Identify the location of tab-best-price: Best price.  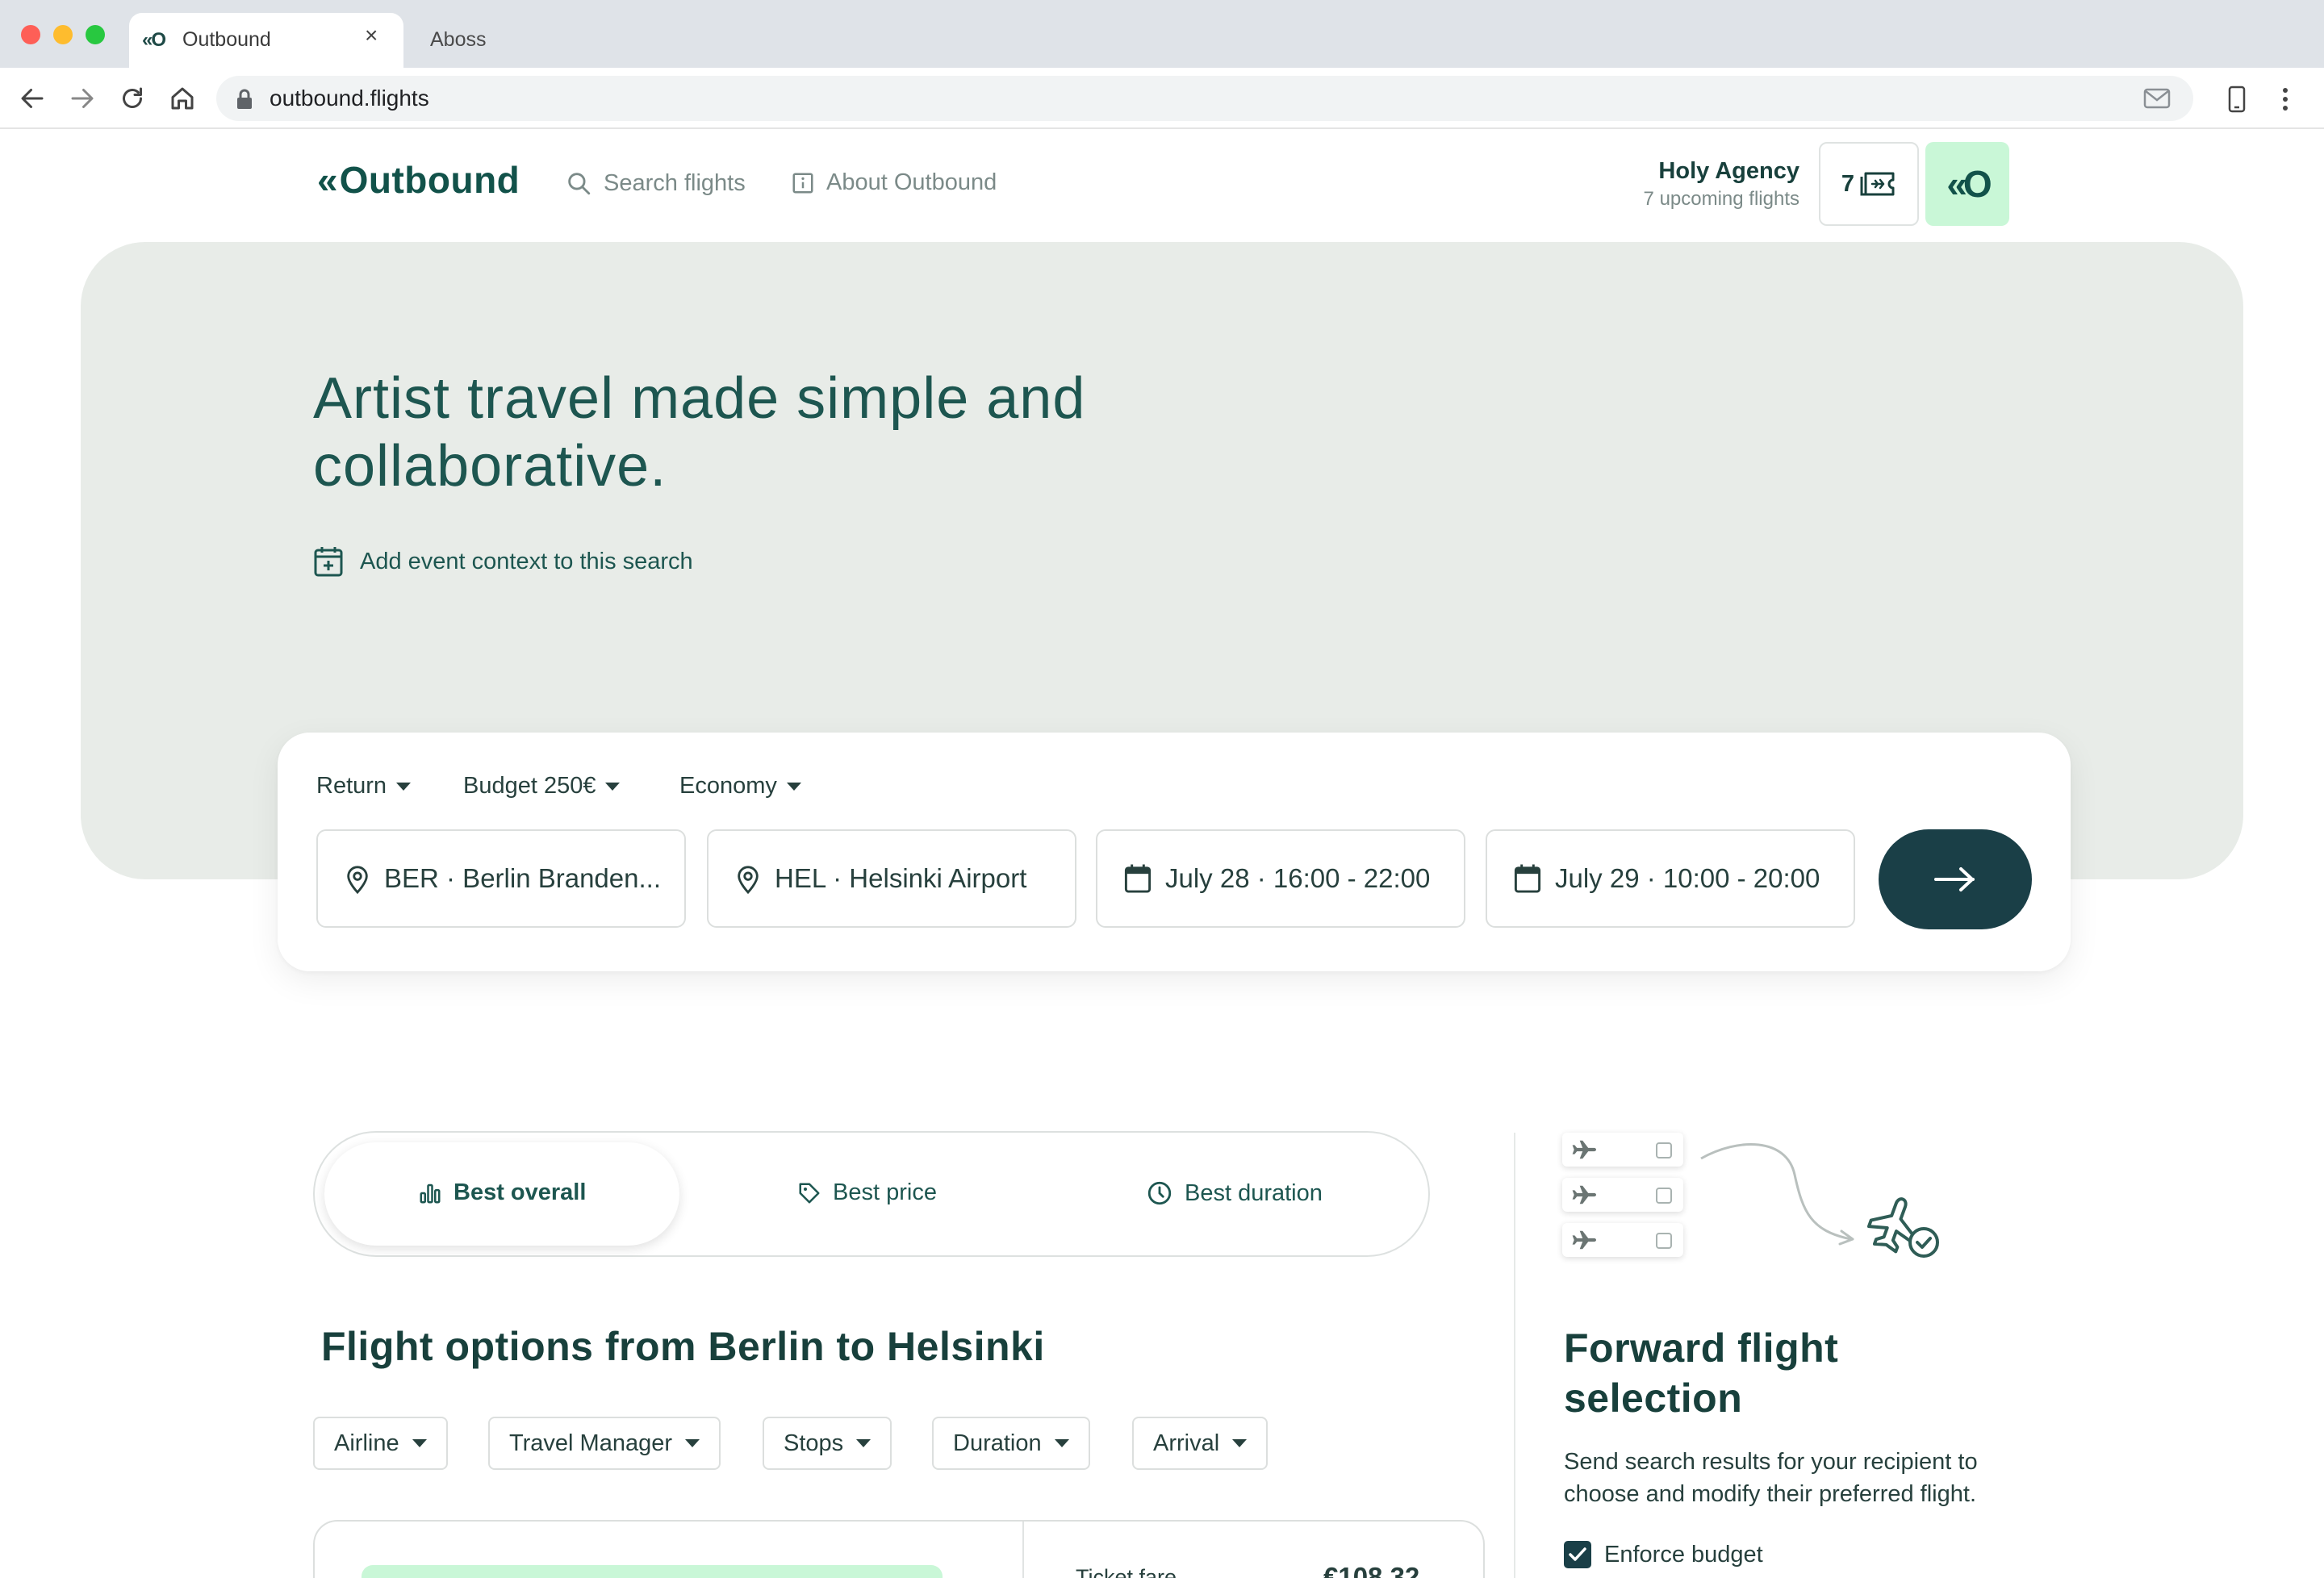
(867, 1192).